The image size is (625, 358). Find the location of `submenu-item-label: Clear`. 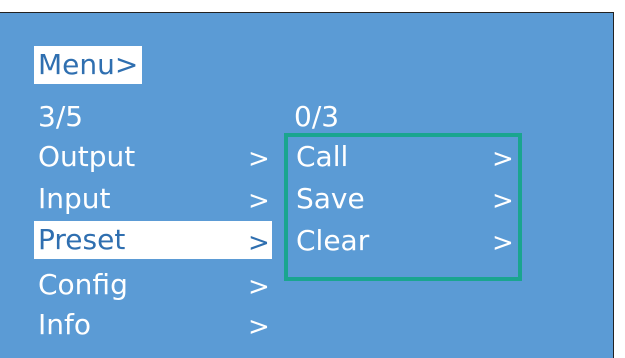

submenu-item-label: Clear is located at coordinates (333, 240).